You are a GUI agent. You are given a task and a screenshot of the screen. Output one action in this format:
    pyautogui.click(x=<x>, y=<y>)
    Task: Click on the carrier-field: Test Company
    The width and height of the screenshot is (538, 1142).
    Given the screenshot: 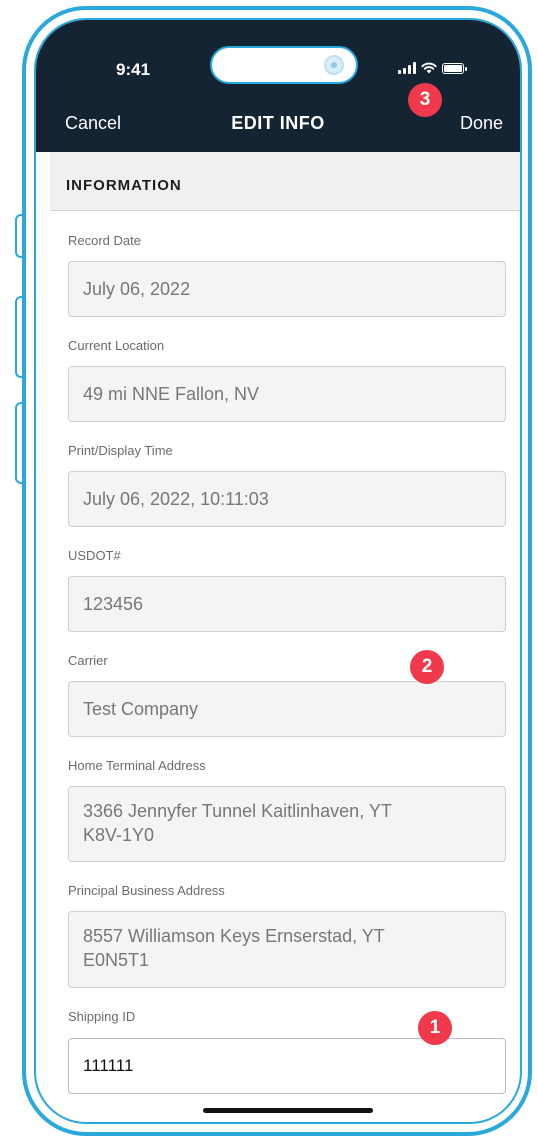 What is the action you would take?
    pyautogui.click(x=287, y=709)
    